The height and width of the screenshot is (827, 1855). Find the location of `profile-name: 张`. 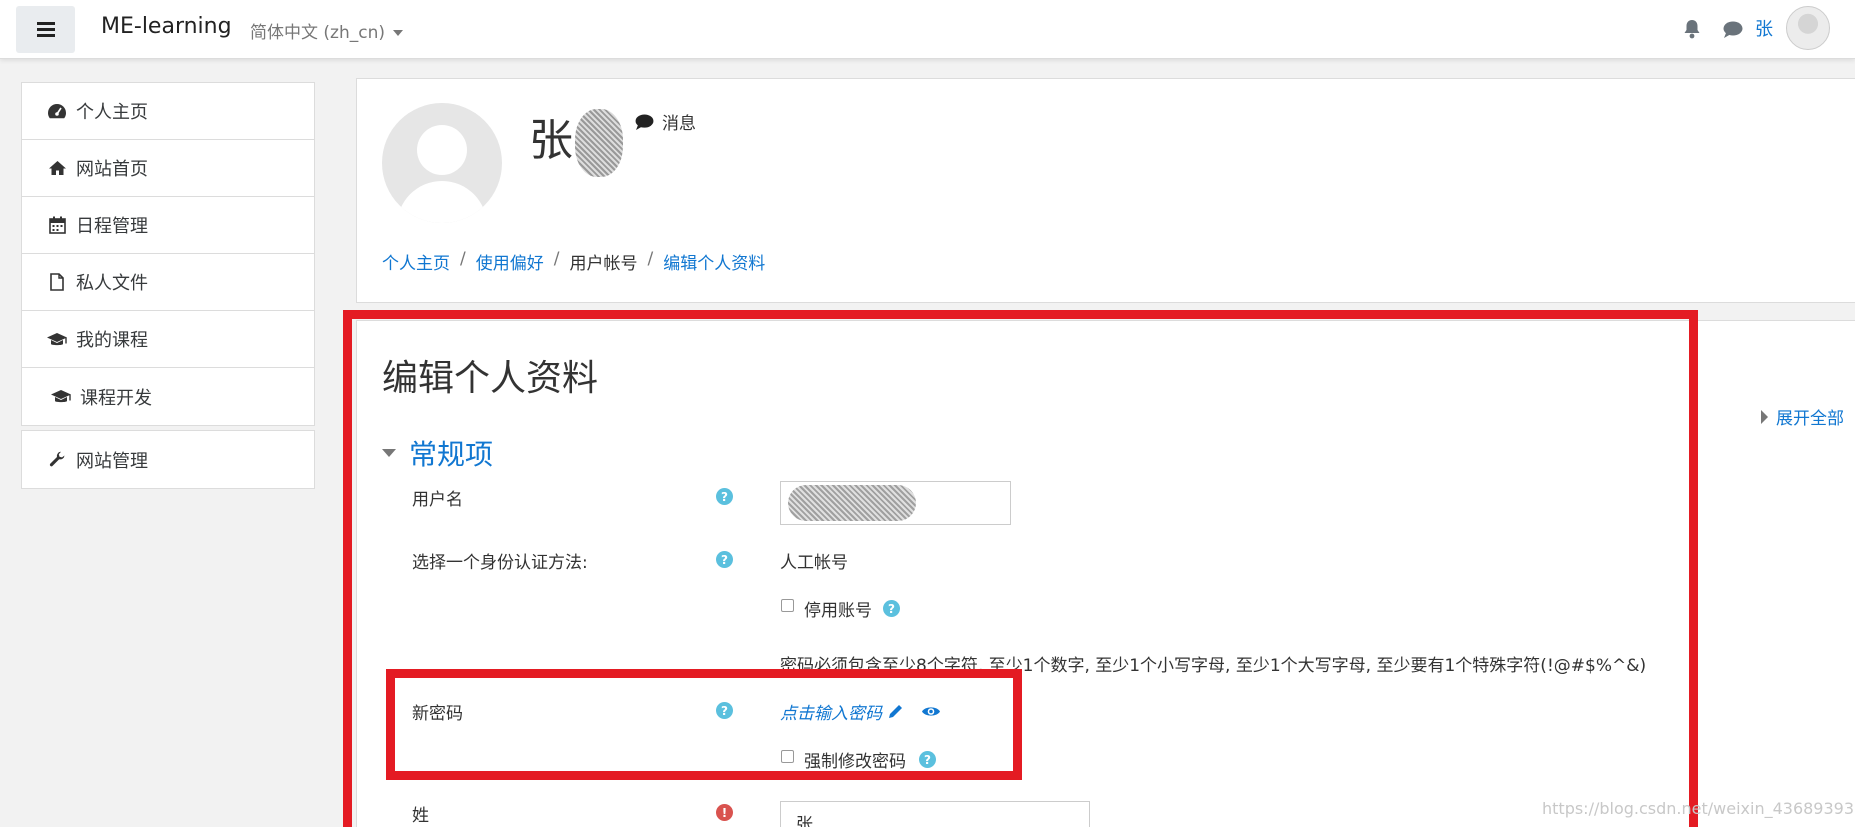

profile-name: 张 is located at coordinates (576, 140).